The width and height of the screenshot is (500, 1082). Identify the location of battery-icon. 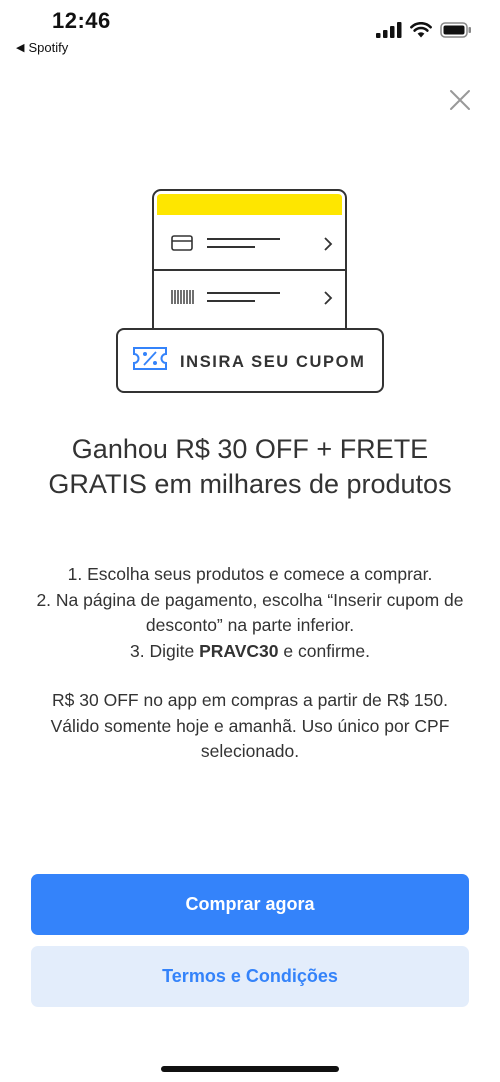
(455, 30).